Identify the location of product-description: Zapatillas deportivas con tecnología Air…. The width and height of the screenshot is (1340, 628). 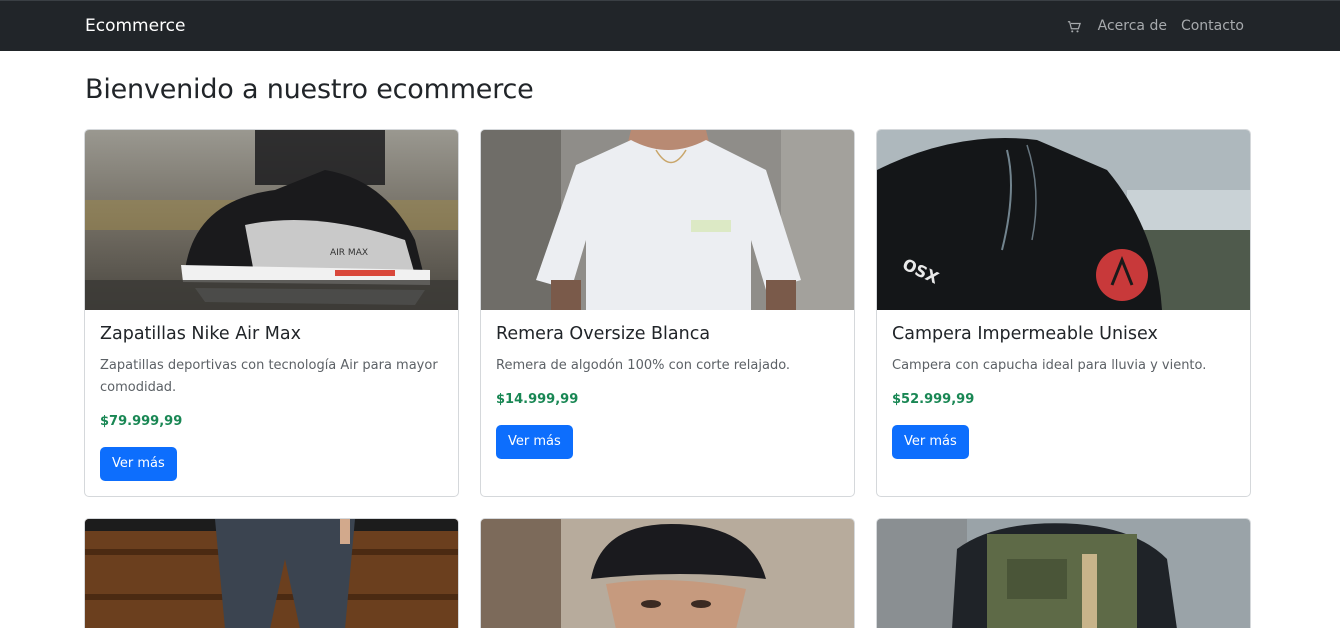
(269, 376).